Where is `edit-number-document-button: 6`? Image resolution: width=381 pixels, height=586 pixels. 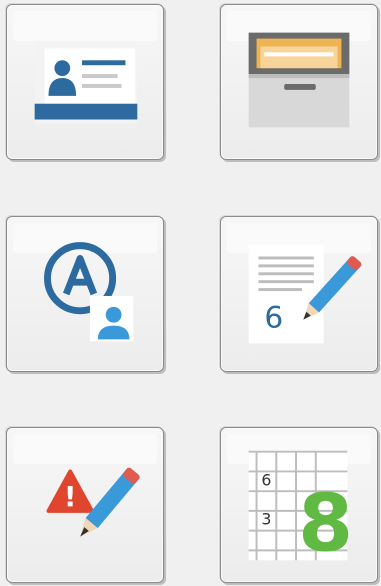 edit-number-document-button: 6 is located at coordinates (299, 294).